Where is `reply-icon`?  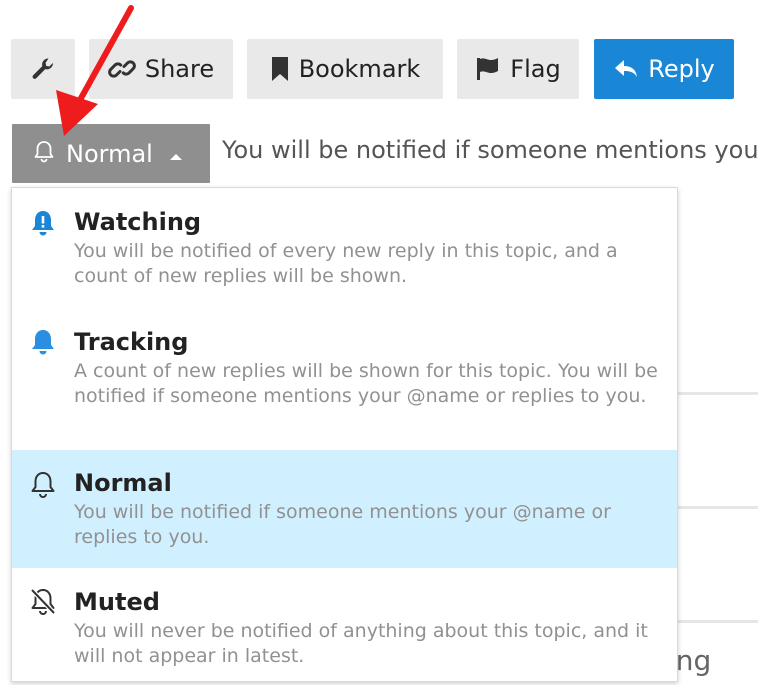
reply-icon is located at coordinates (626, 69).